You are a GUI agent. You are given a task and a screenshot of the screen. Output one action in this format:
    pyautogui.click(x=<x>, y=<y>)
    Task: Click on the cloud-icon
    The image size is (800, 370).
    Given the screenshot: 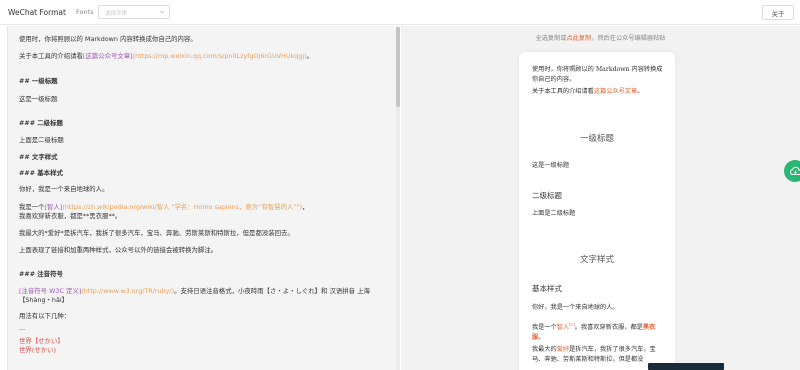 What is the action you would take?
    pyautogui.click(x=794, y=170)
    